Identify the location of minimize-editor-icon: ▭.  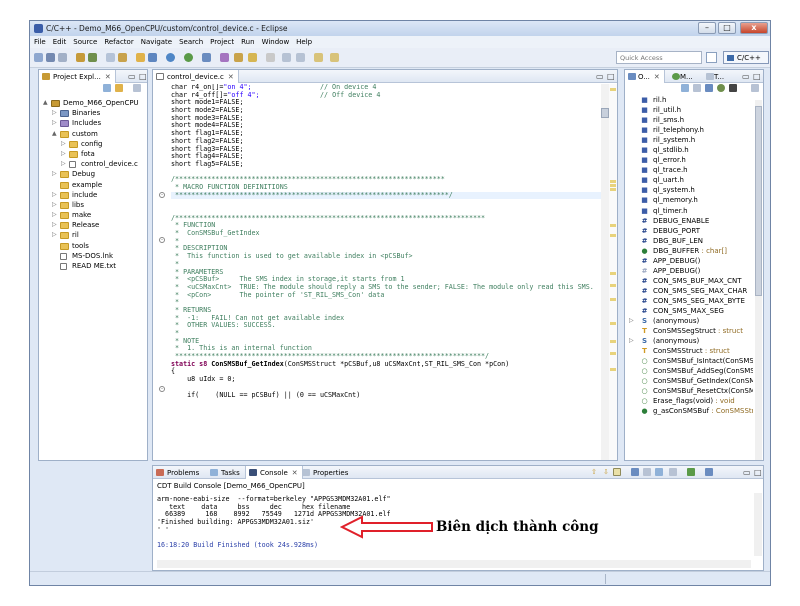
(600, 76).